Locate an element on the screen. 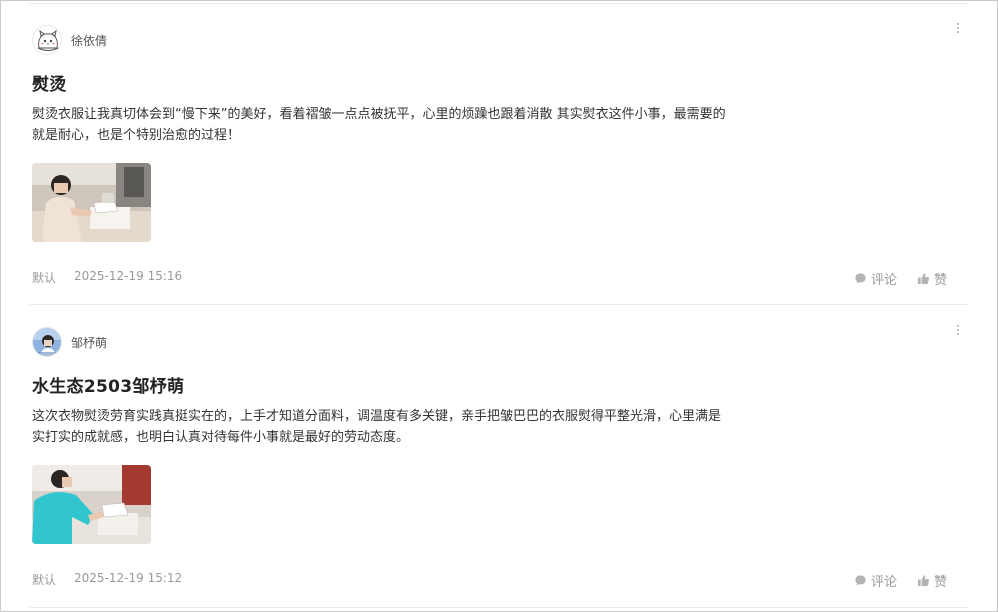  post-timestamp: 2025-12-19 15:16 is located at coordinates (128, 276).